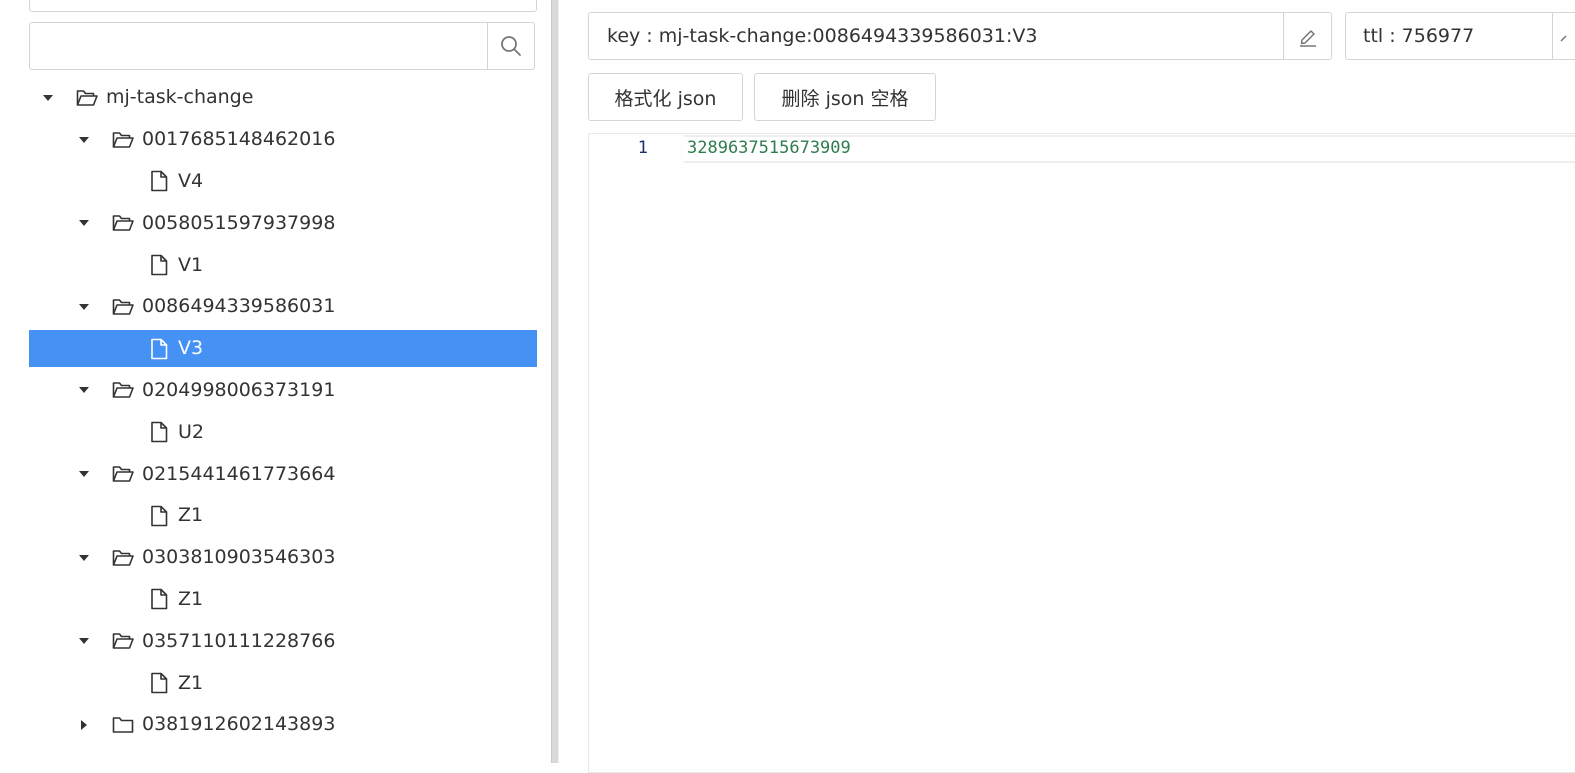  What do you see at coordinates (769, 148) in the screenshot?
I see `editor-line-content: 3289637515673909` at bounding box center [769, 148].